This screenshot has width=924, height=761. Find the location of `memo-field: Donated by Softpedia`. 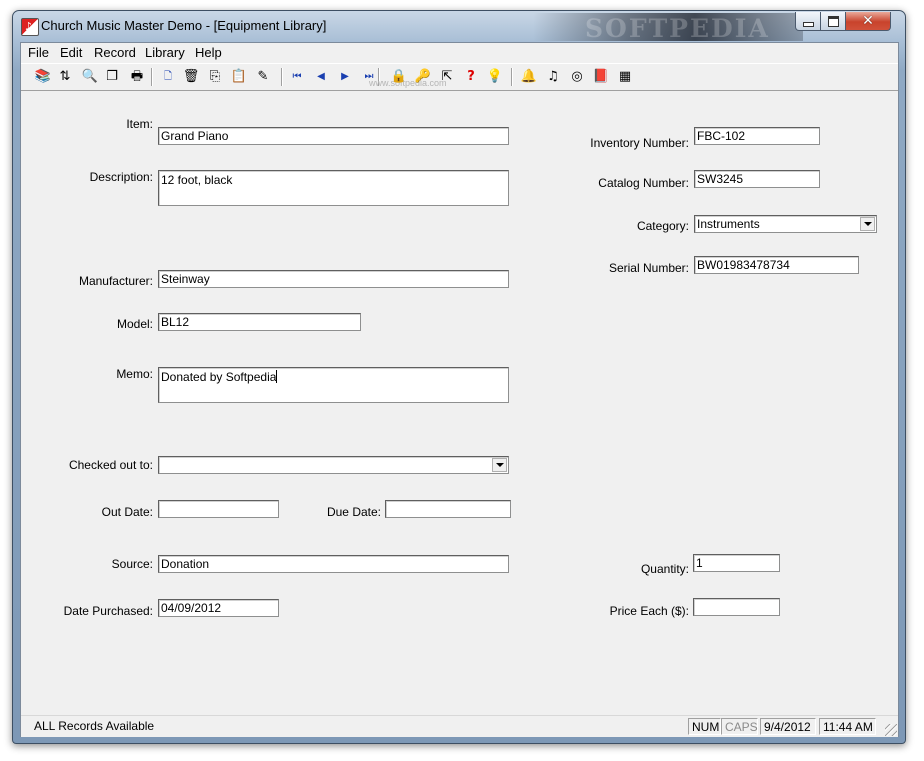

memo-field: Donated by Softpedia is located at coordinates (333, 385).